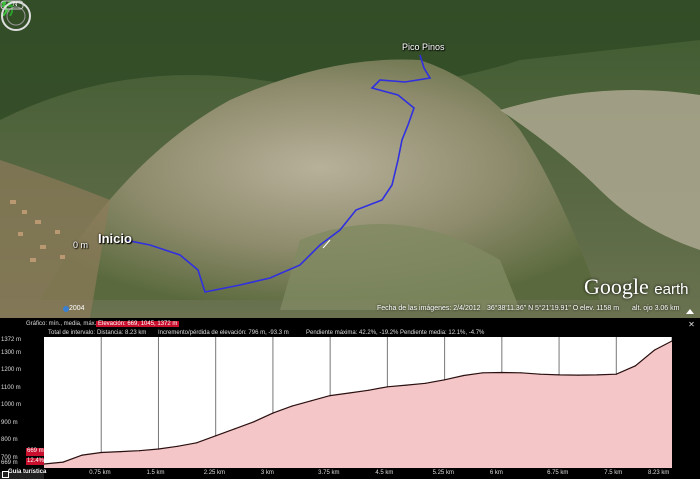 The width and height of the screenshot is (700, 479). Describe the element at coordinates (100, 473) in the screenshot. I see `x-tick-label: 0.75 km` at that location.